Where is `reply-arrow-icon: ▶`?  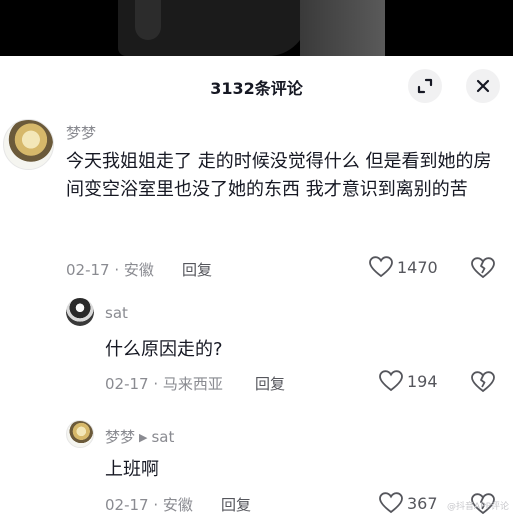 reply-arrow-icon: ▶ is located at coordinates (143, 437).